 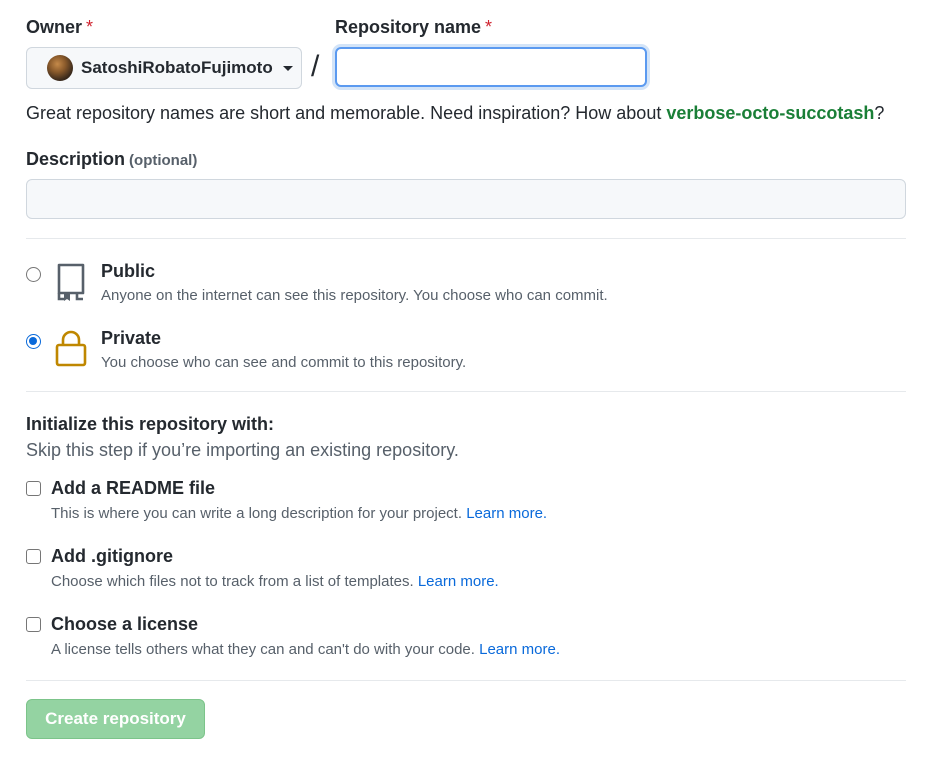 I want to click on gitignore-title: Add .gitignore, so click(x=112, y=556).